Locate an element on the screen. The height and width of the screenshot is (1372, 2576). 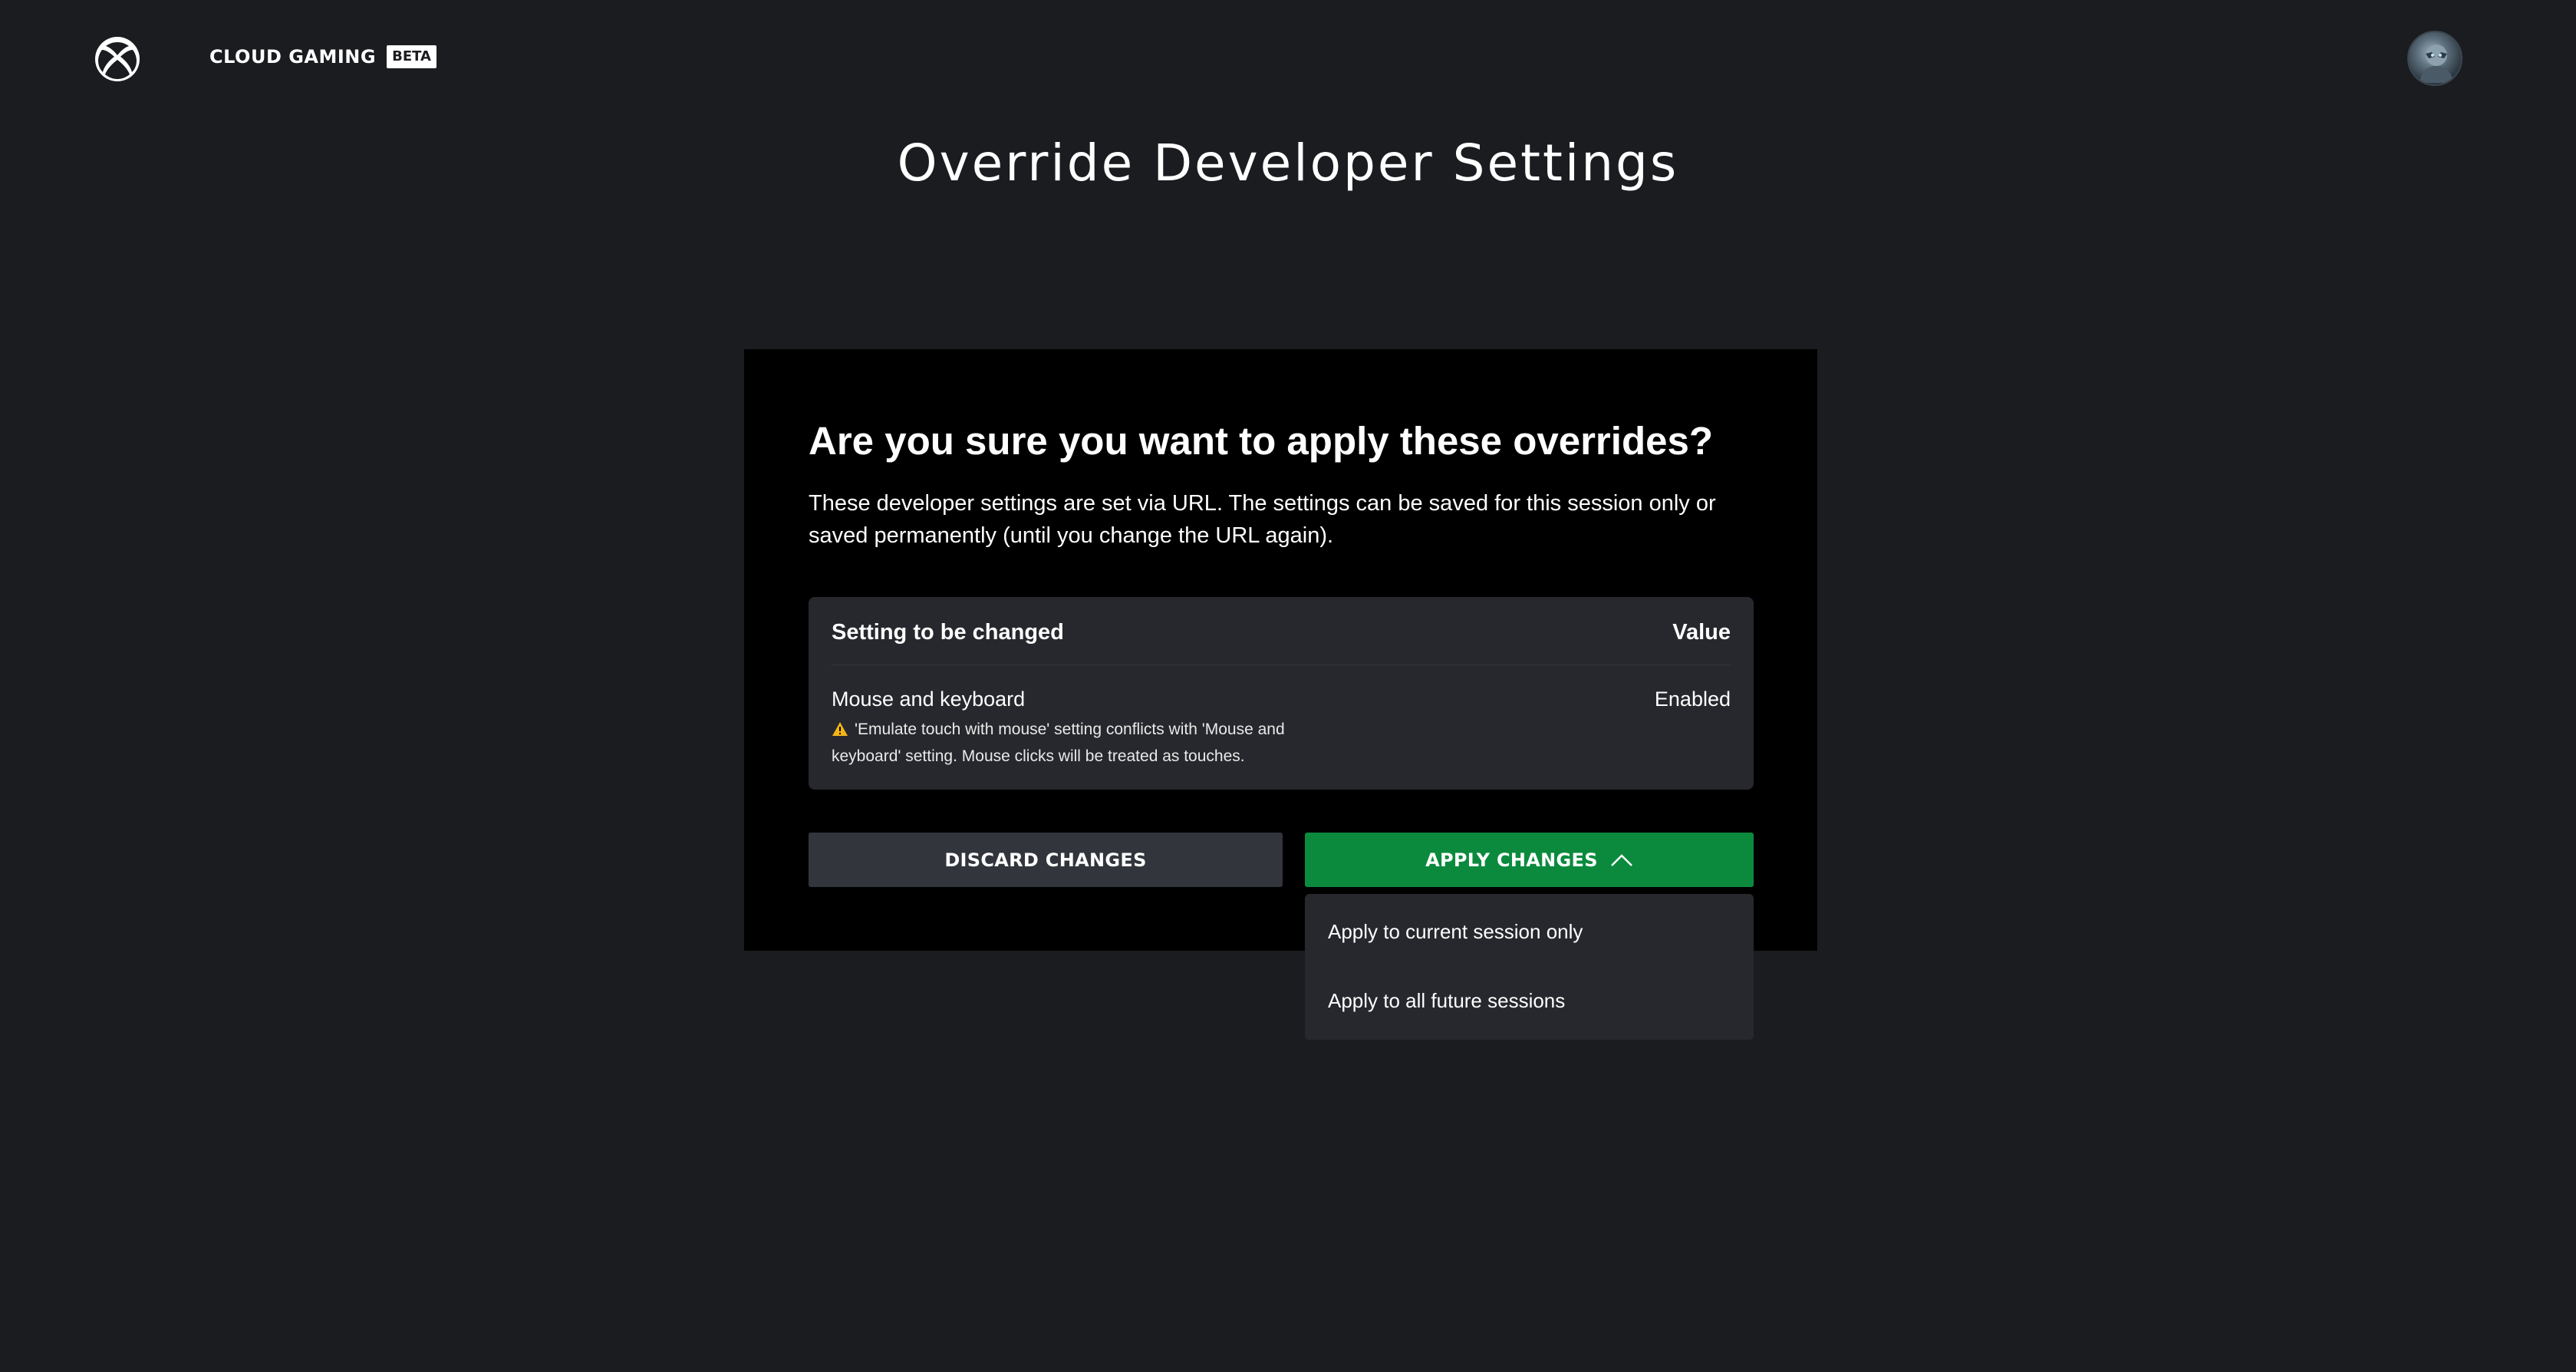
warning-icon is located at coordinates (840, 729).